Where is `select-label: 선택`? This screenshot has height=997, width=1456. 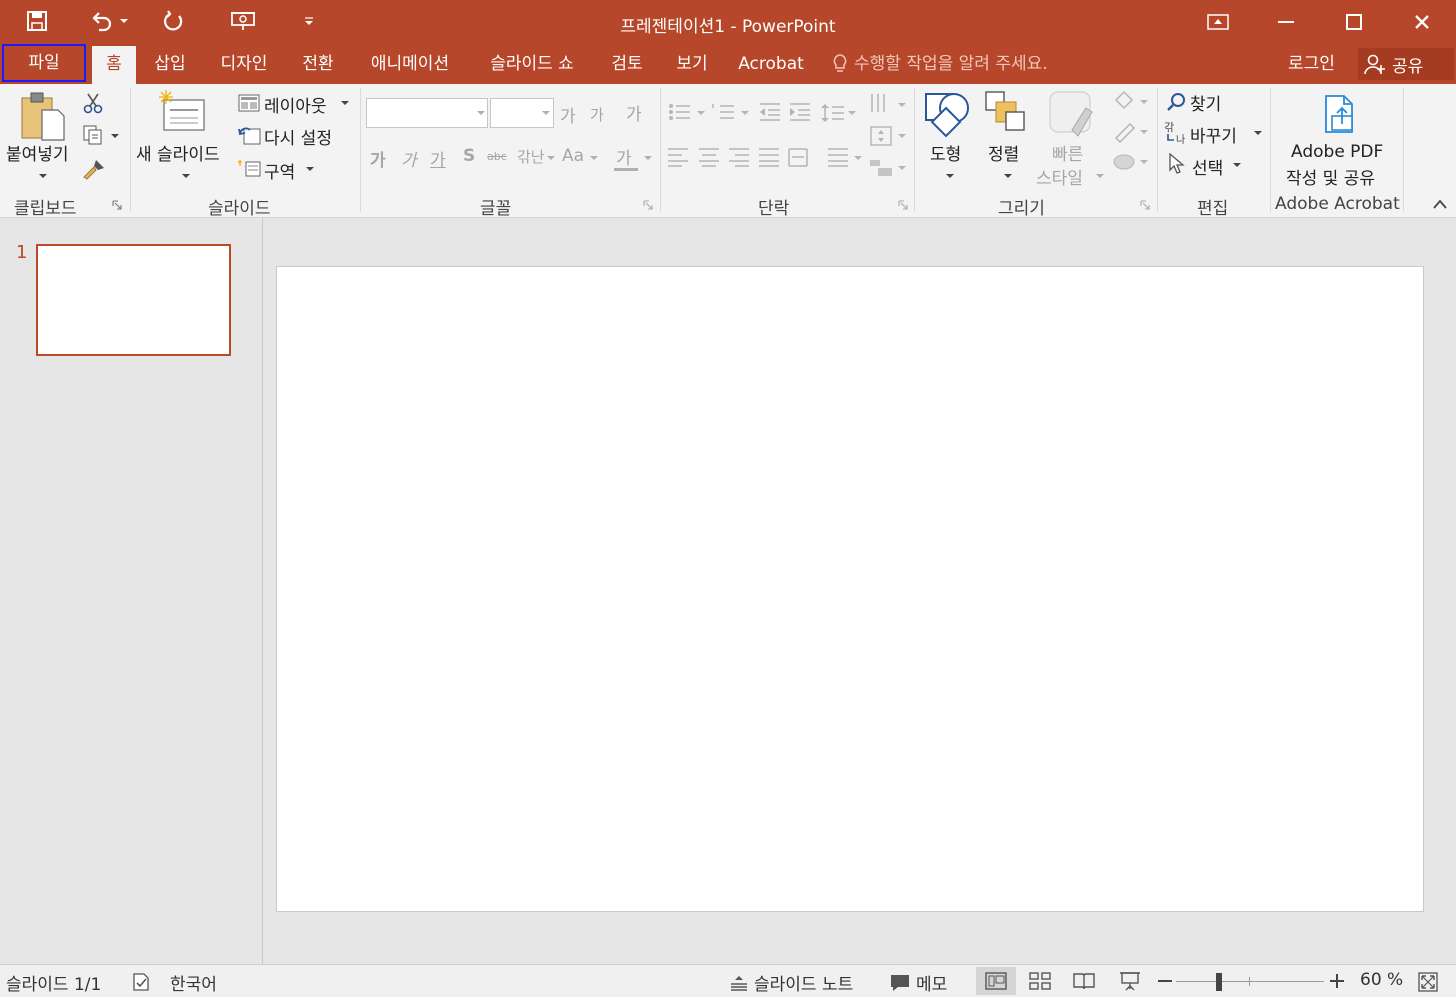
select-label: 선택 is located at coordinates (1207, 166).